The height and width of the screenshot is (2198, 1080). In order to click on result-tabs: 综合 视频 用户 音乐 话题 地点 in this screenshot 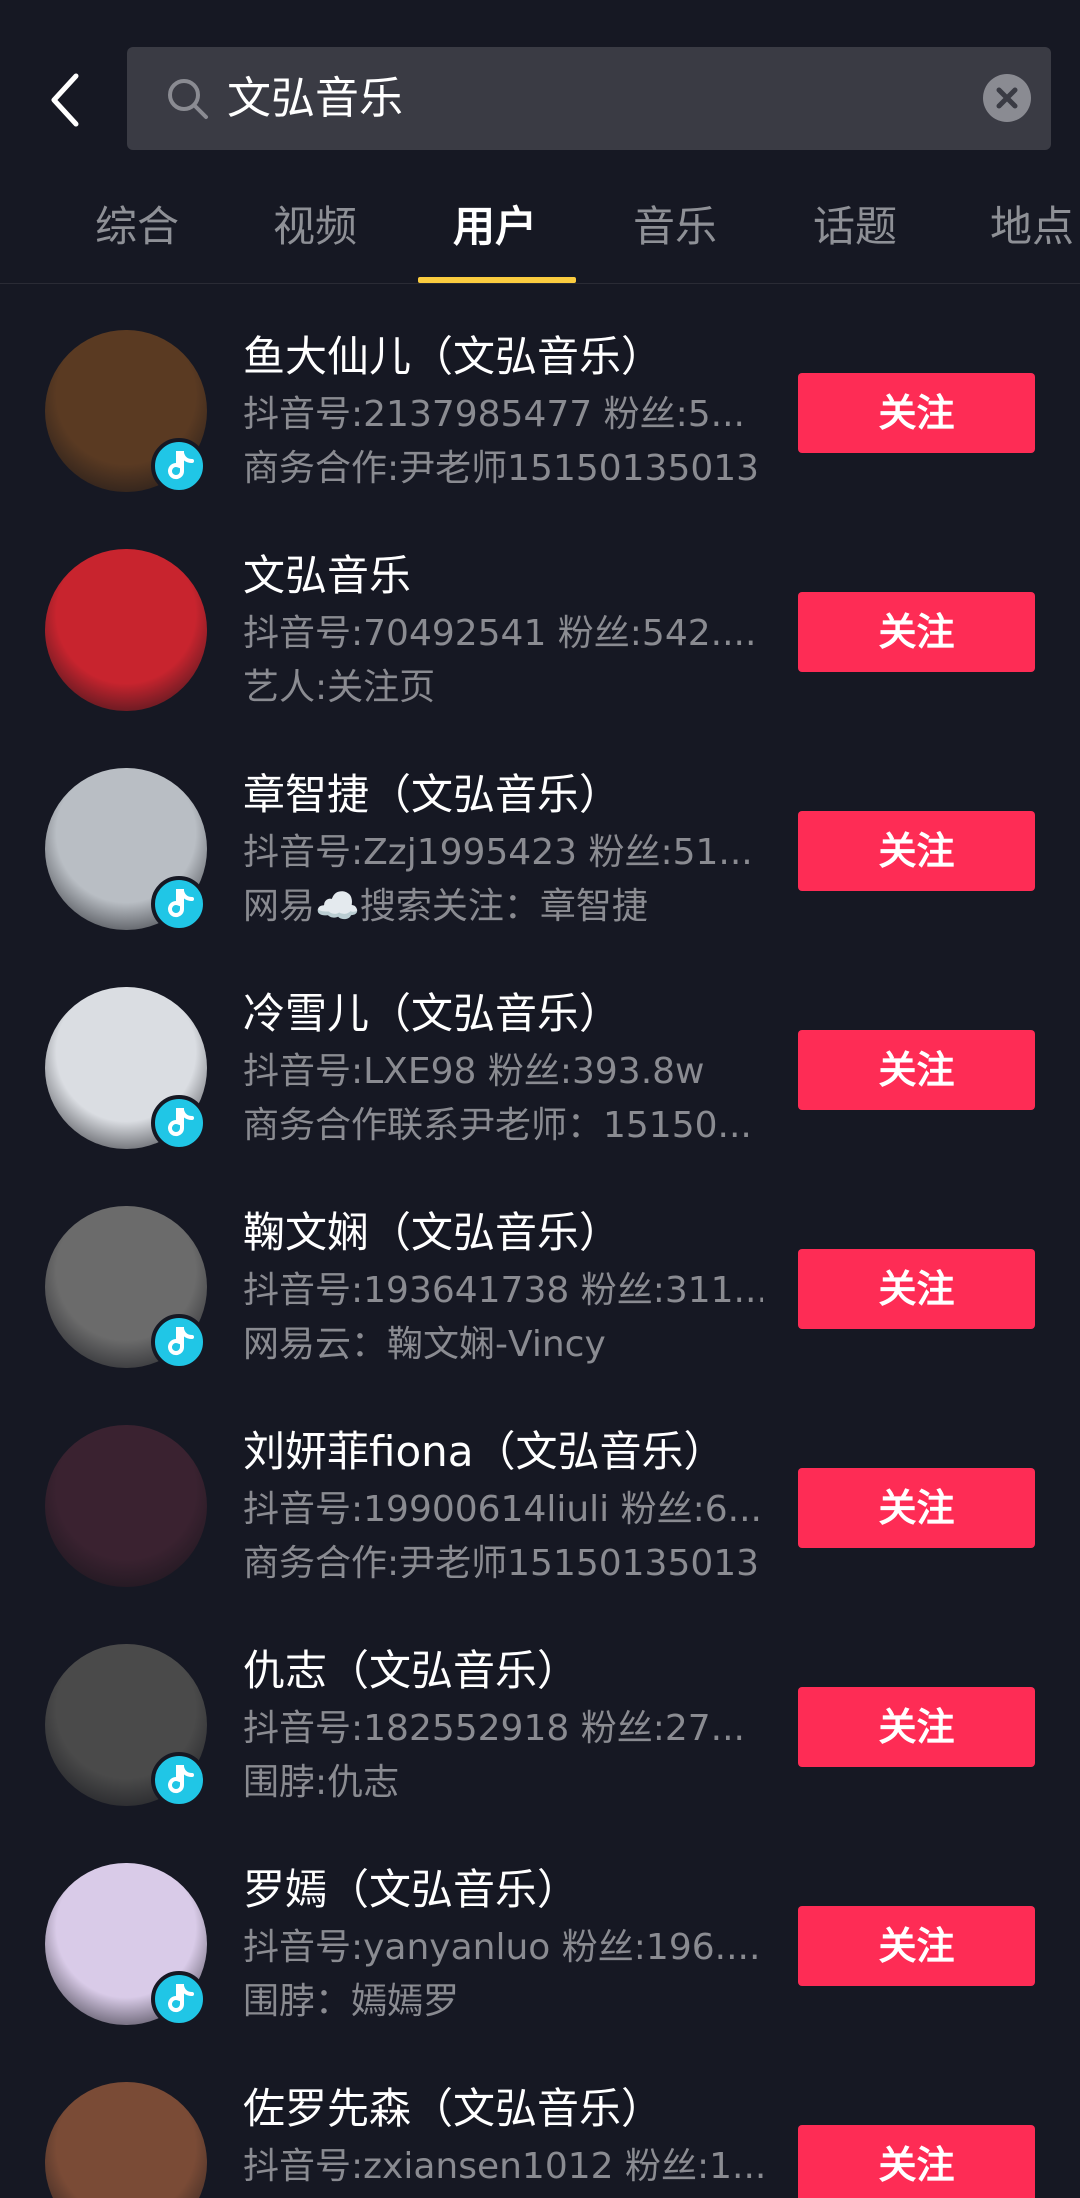, I will do `click(540, 227)`.